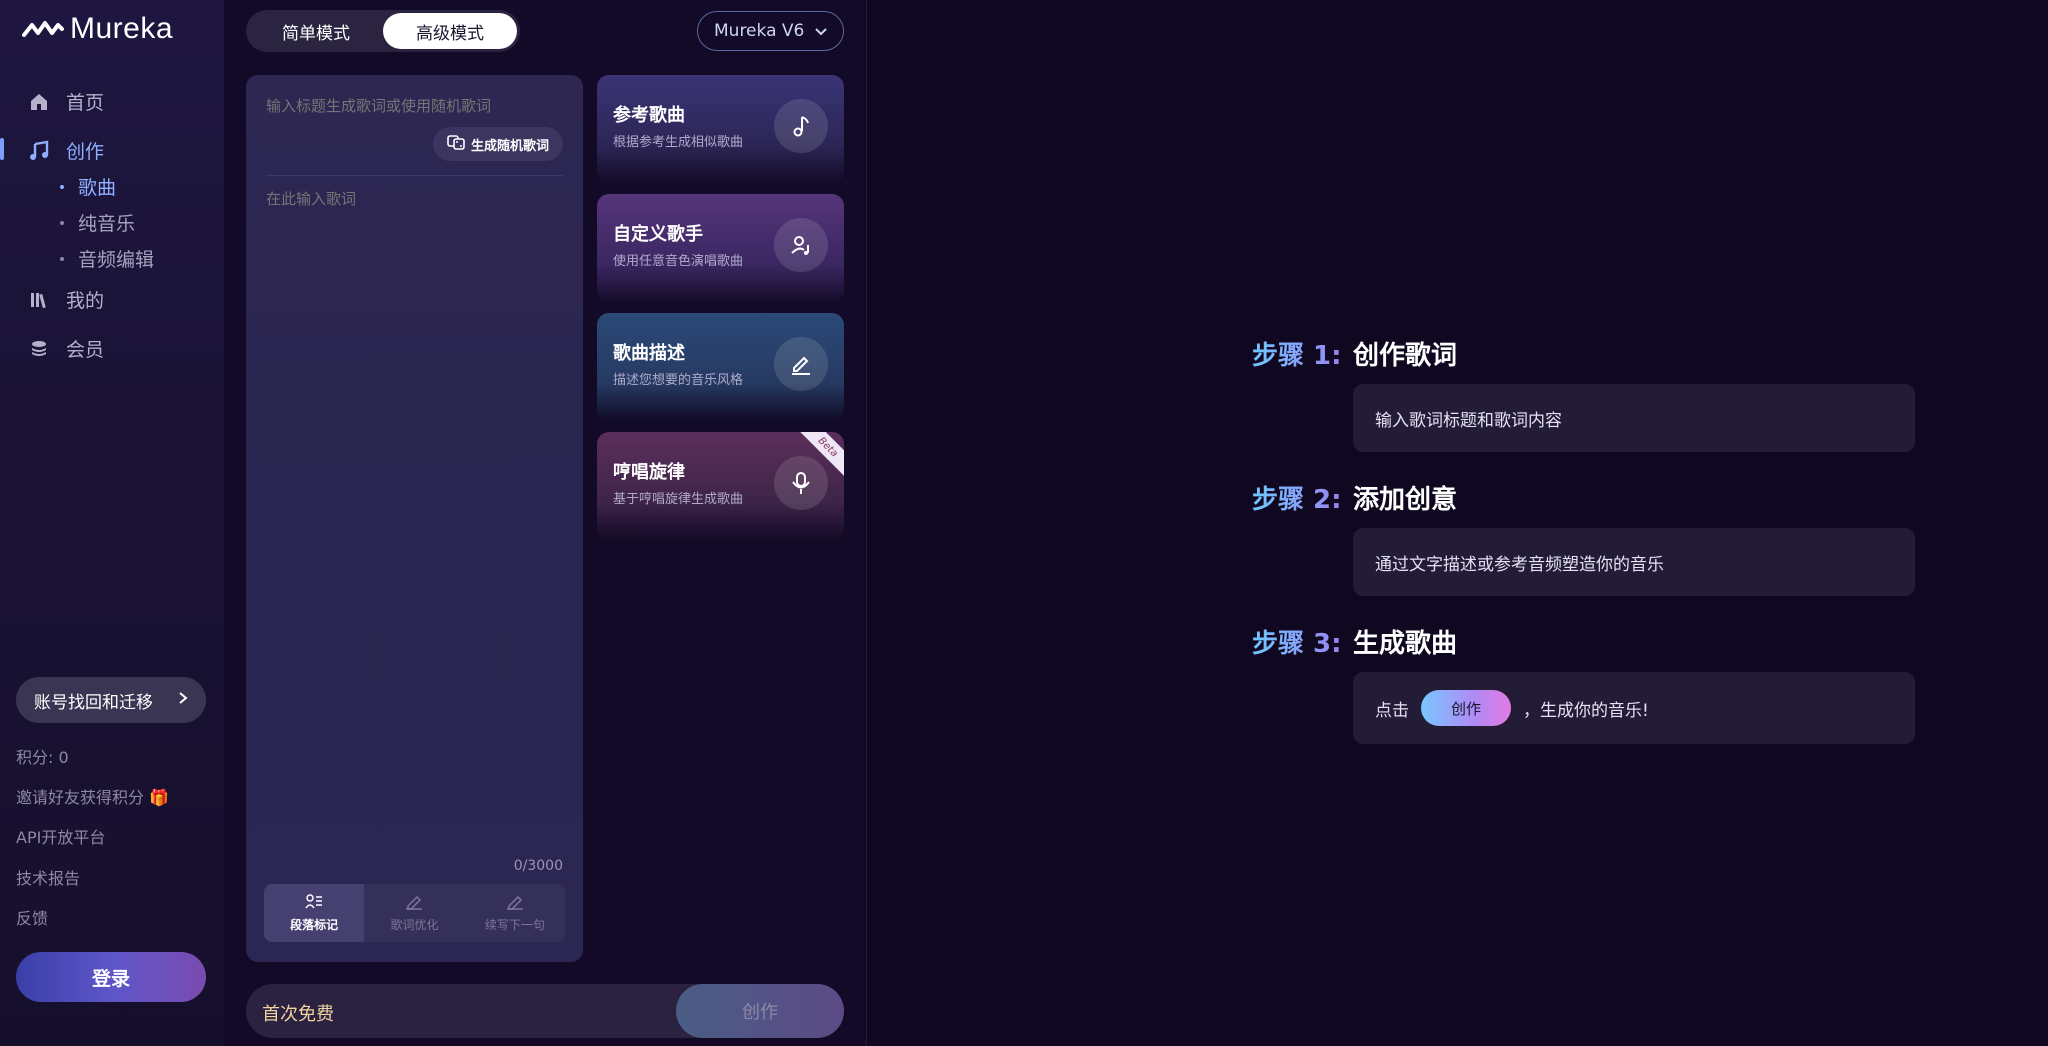 This screenshot has width=2048, height=1046. I want to click on microphone-icon, so click(801, 483).